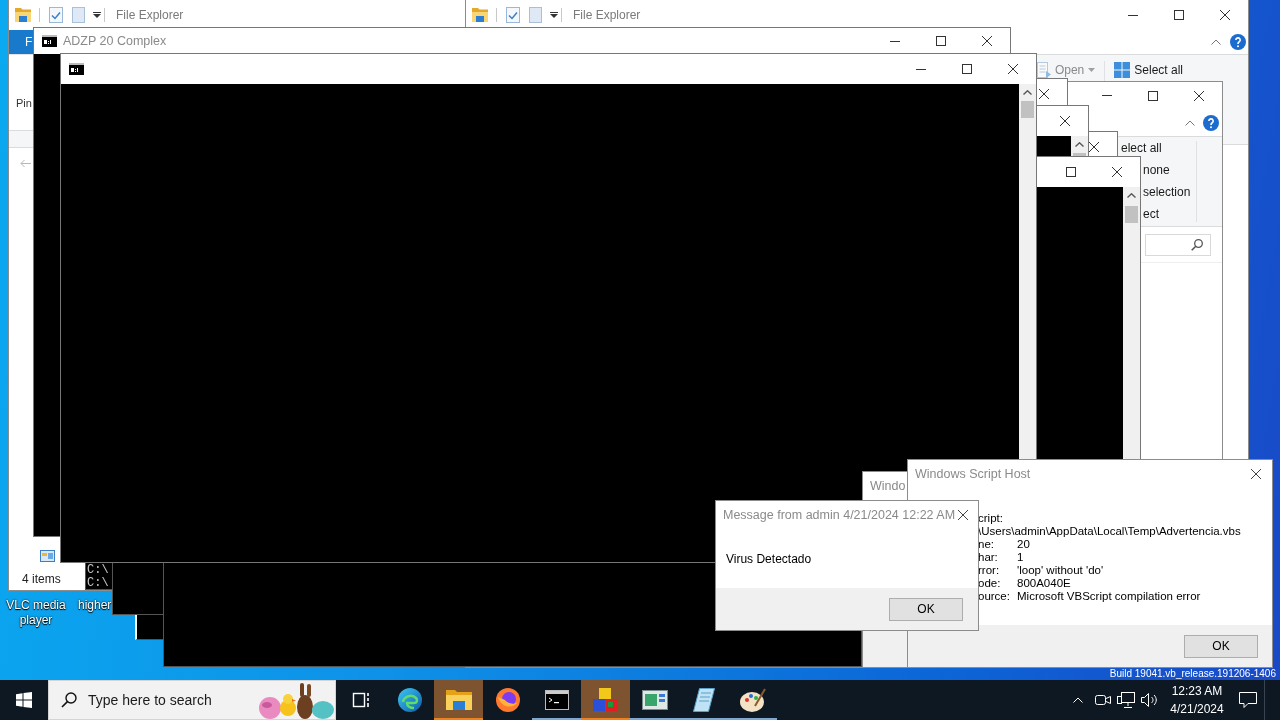 The width and height of the screenshot is (1280, 720). I want to click on select-all-icon, so click(1122, 70).